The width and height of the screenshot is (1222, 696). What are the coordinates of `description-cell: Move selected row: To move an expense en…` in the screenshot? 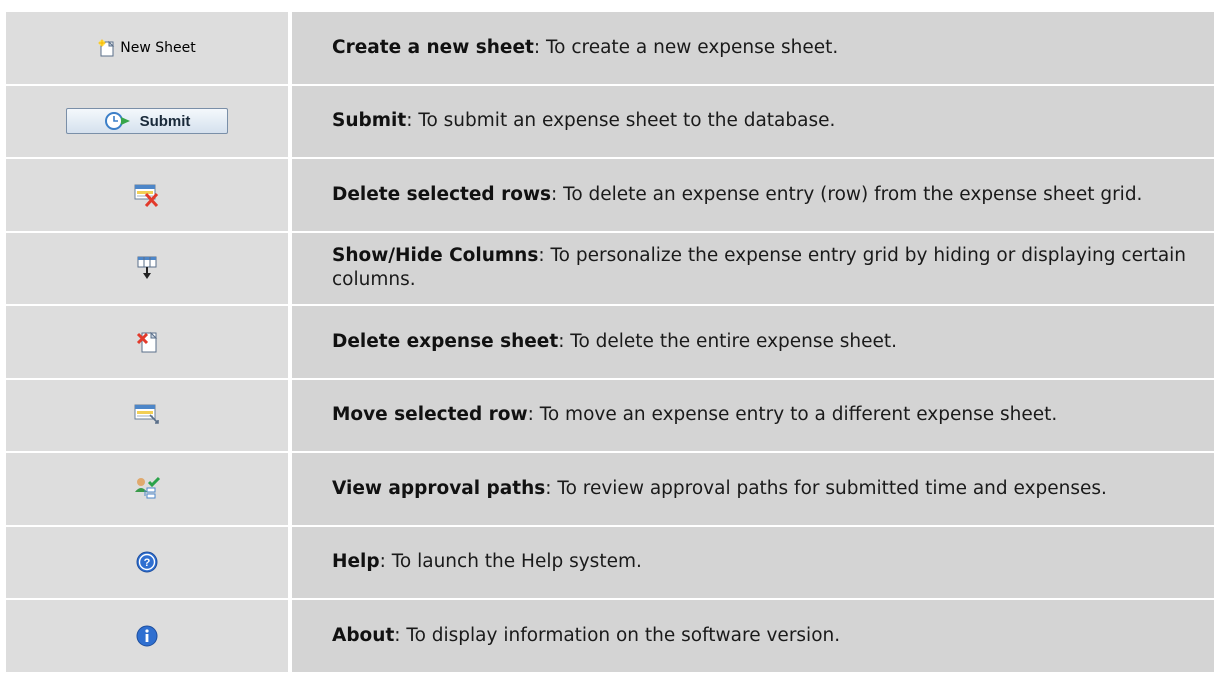 It's located at (753, 415).